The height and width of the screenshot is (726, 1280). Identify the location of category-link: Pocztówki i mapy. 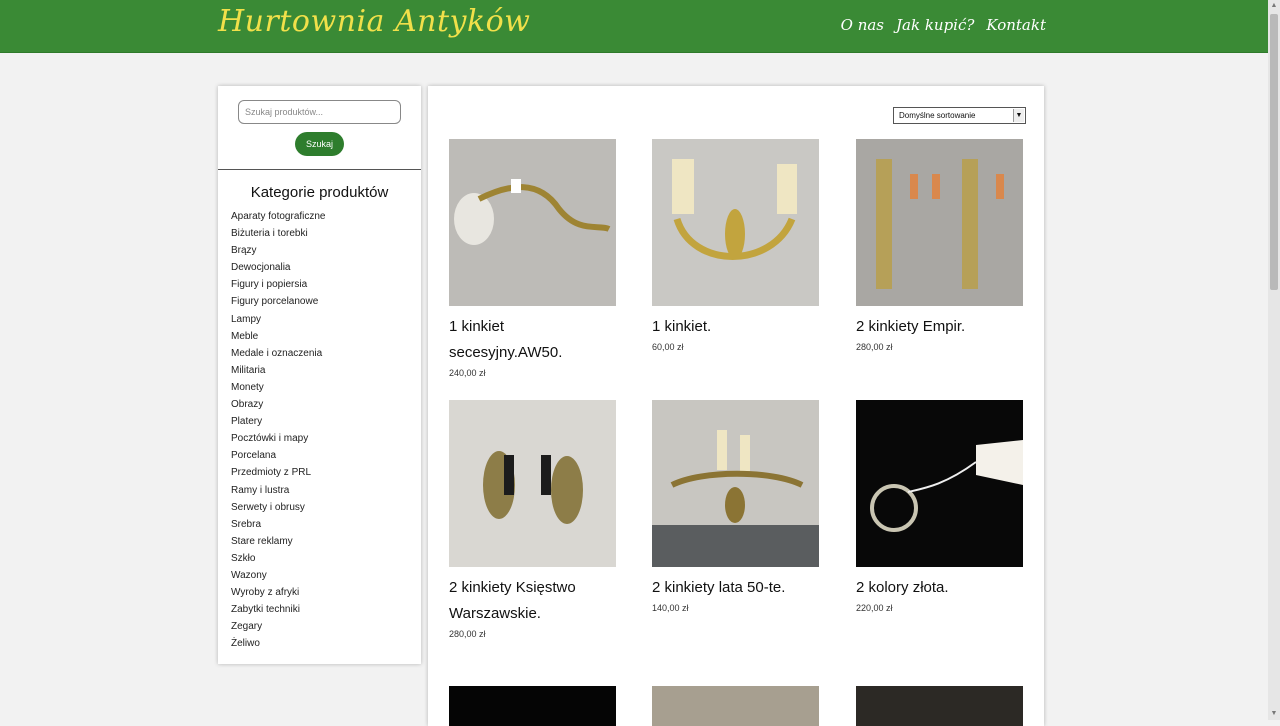
(278, 438).